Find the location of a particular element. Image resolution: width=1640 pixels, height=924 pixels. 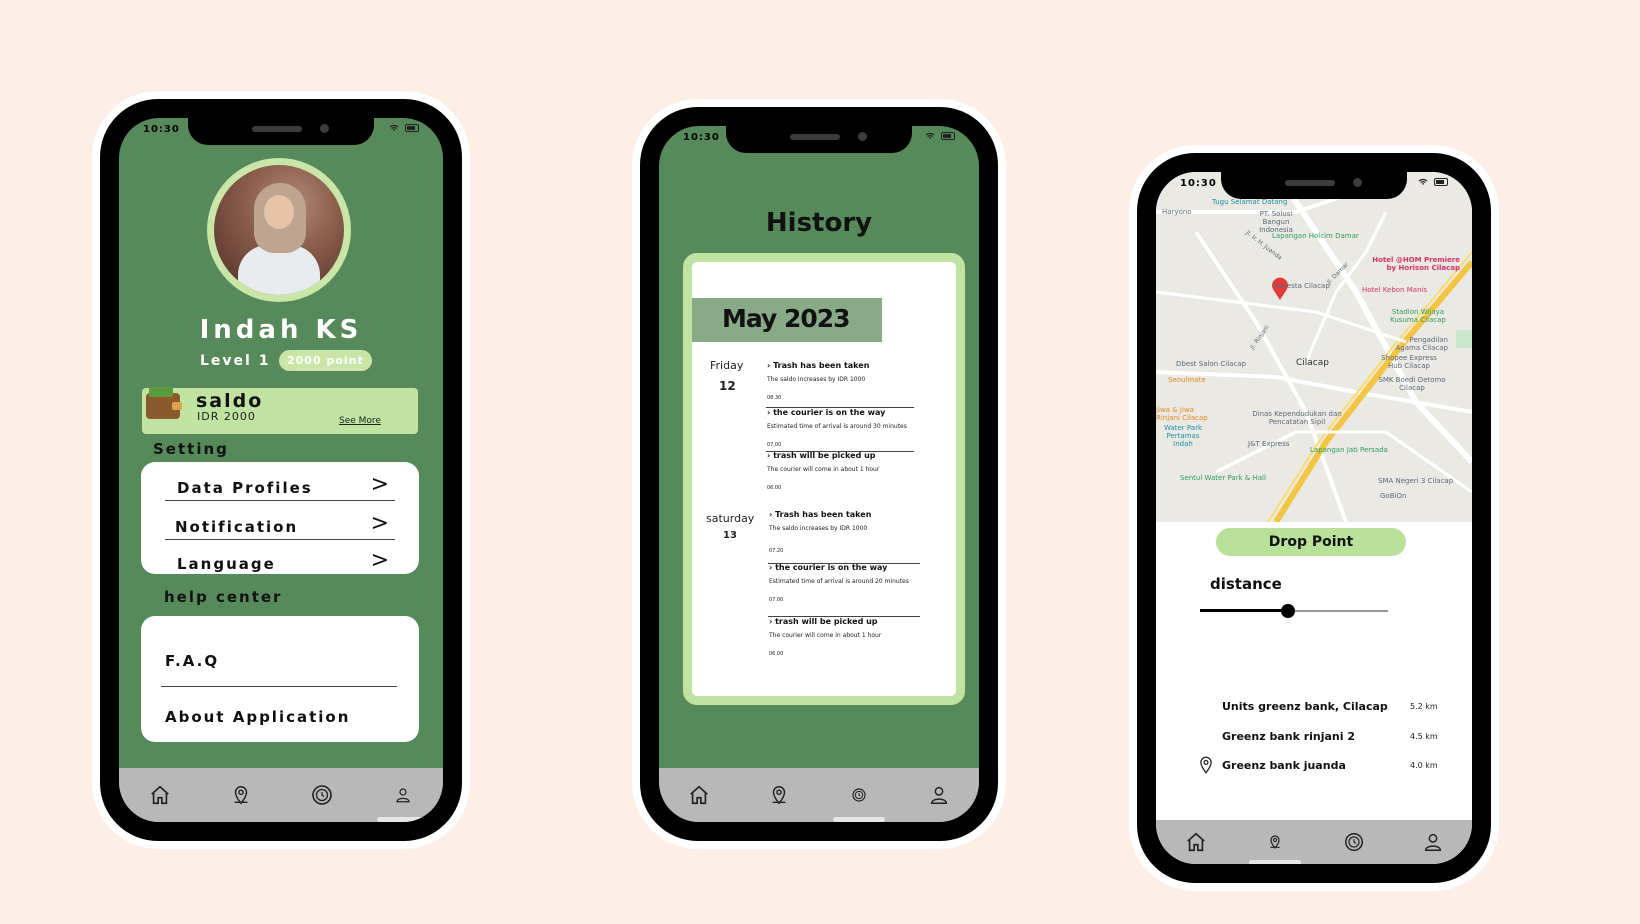

distance-label: distance is located at coordinates (1246, 584).